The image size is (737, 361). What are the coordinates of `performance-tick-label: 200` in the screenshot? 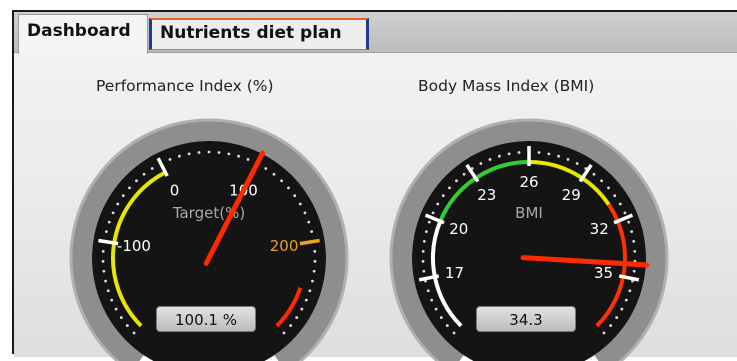 It's located at (284, 246).